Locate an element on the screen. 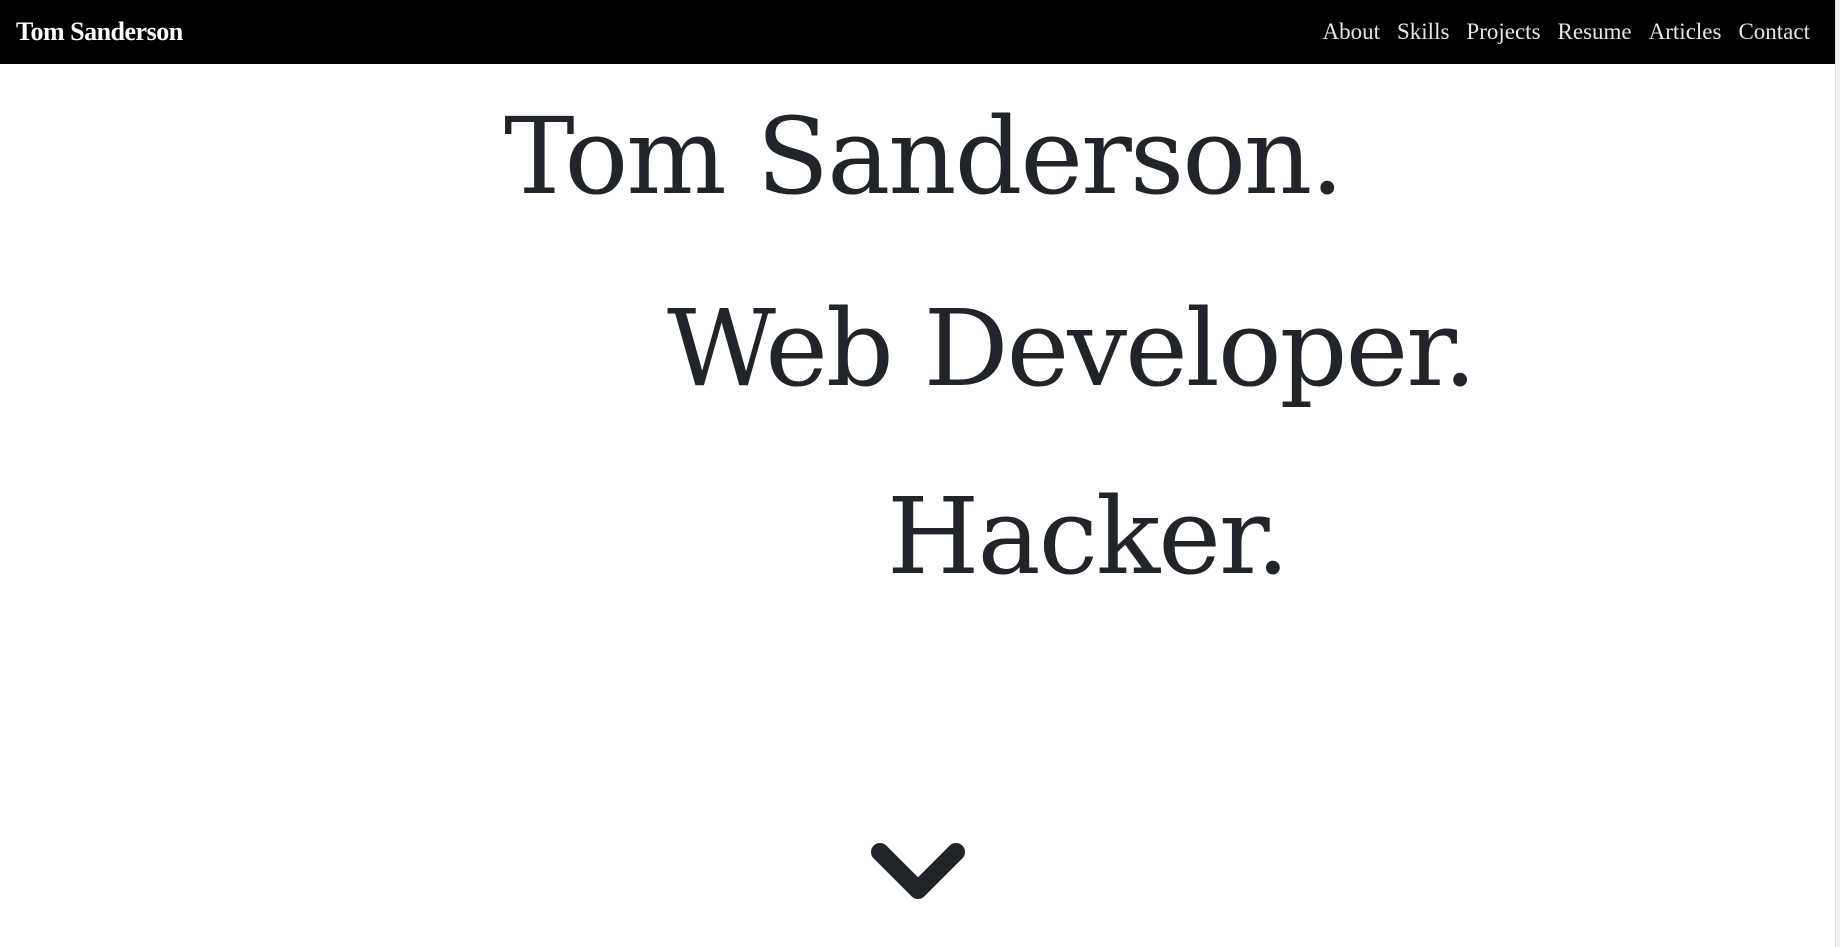 This screenshot has width=1840, height=947. brand-link: Tom Sanderson is located at coordinates (99, 32).